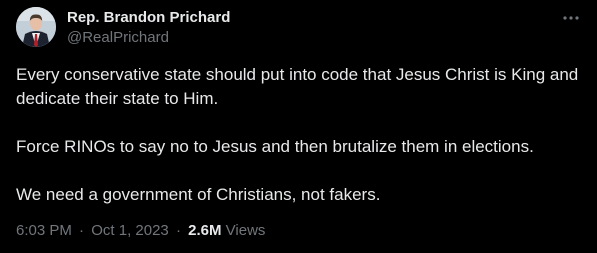 The width and height of the screenshot is (597, 253). What do you see at coordinates (148, 17) in the screenshot?
I see `author-name: Rep. Brandon Prichard` at bounding box center [148, 17].